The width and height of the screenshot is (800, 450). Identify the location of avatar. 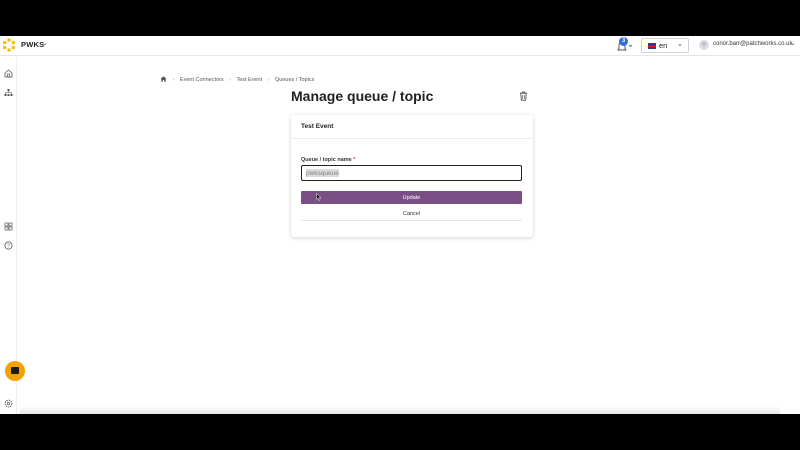
(704, 45).